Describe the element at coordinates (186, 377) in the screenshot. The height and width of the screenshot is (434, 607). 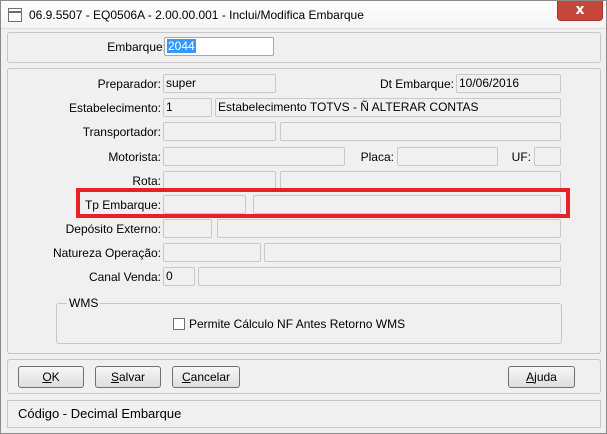
I see `cancelar-button-mnemonic: C` at that location.